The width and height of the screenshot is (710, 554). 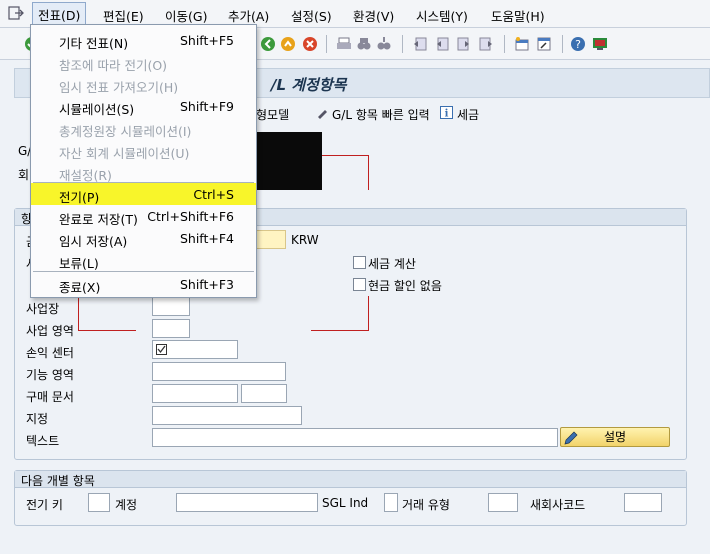 I want to click on gl-quick-entry-label: G/L 항목 빠른 입력, so click(x=381, y=115).